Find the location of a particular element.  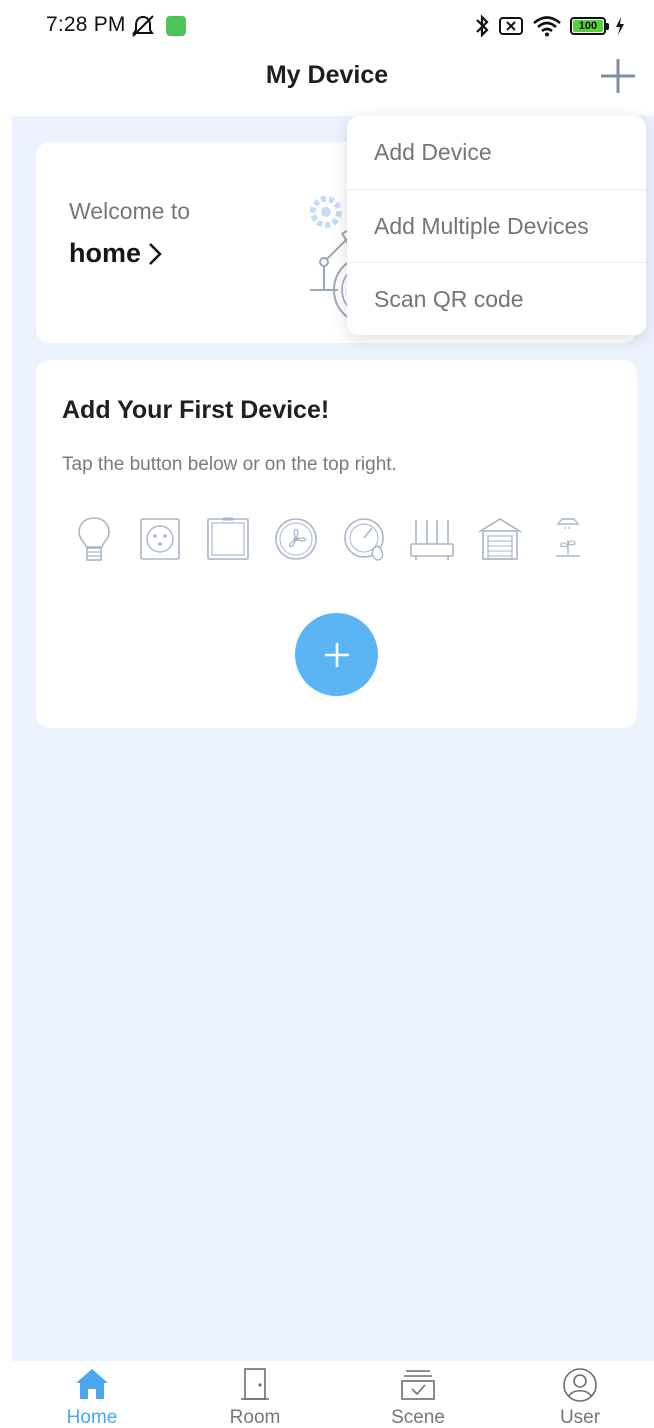

first-device-title: Add Your First Device! is located at coordinates (196, 410).